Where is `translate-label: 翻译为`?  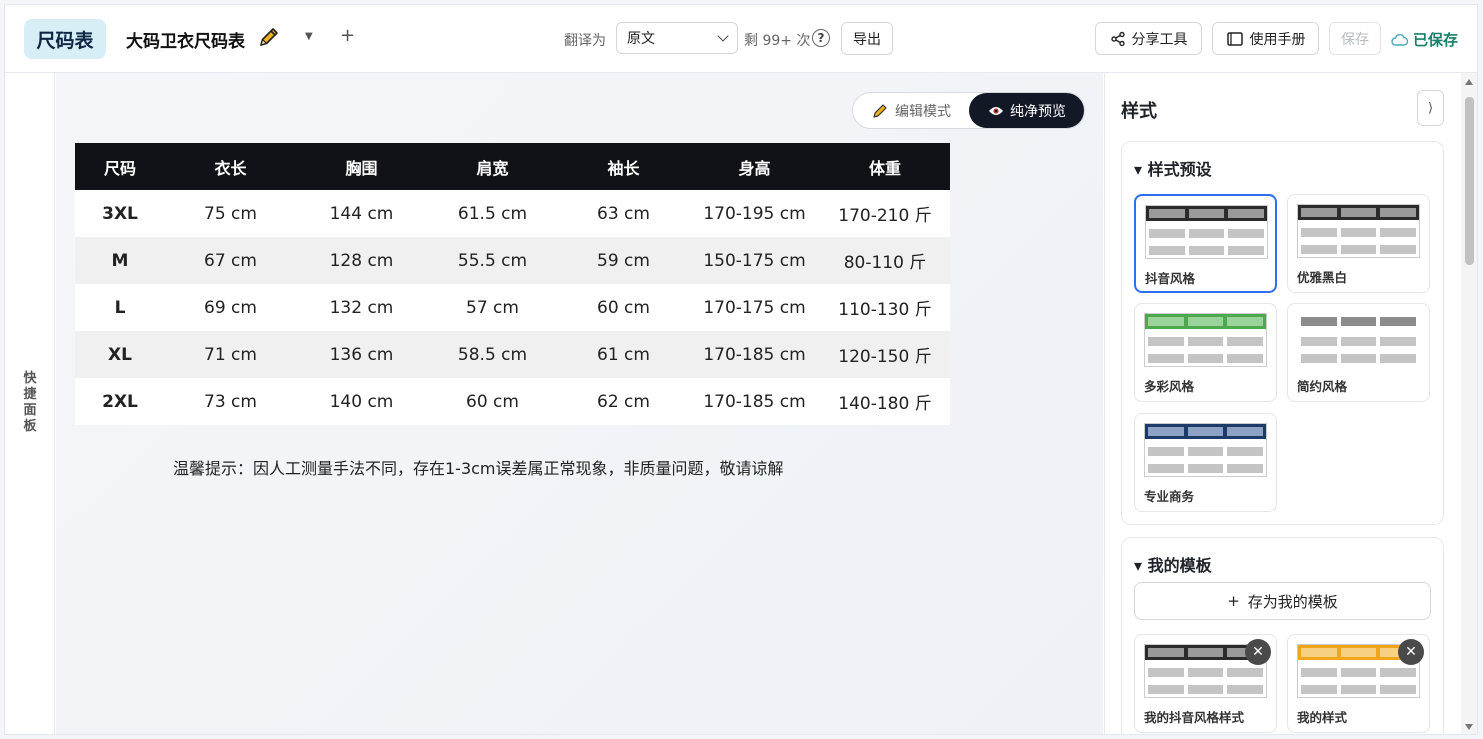 translate-label: 翻译为 is located at coordinates (585, 41).